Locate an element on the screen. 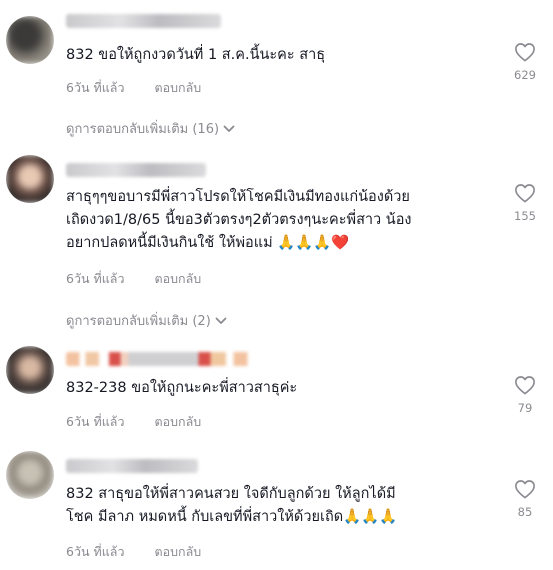  like-count: 85 is located at coordinates (525, 512).